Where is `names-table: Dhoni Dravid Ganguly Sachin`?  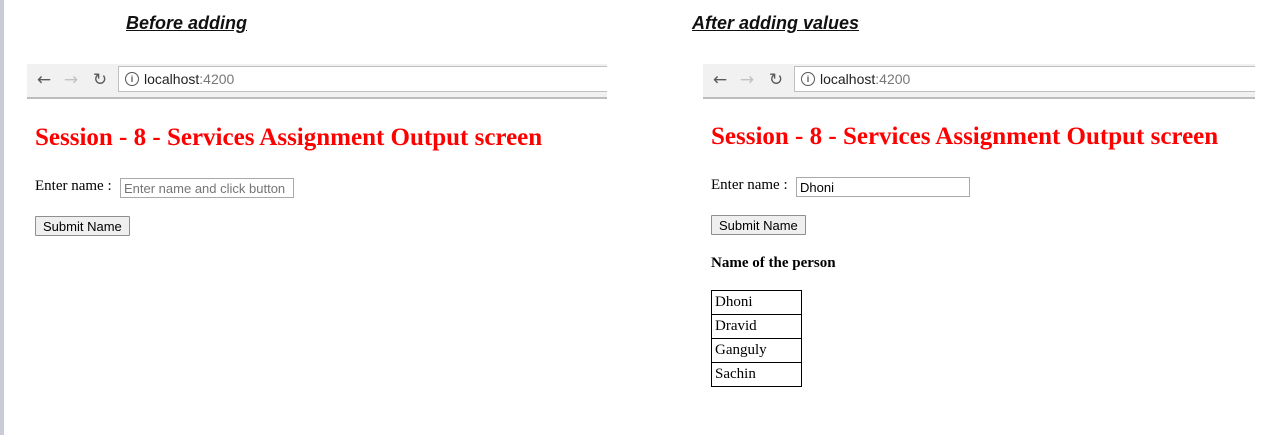
names-table: Dhoni Dravid Ganguly Sachin is located at coordinates (756, 338).